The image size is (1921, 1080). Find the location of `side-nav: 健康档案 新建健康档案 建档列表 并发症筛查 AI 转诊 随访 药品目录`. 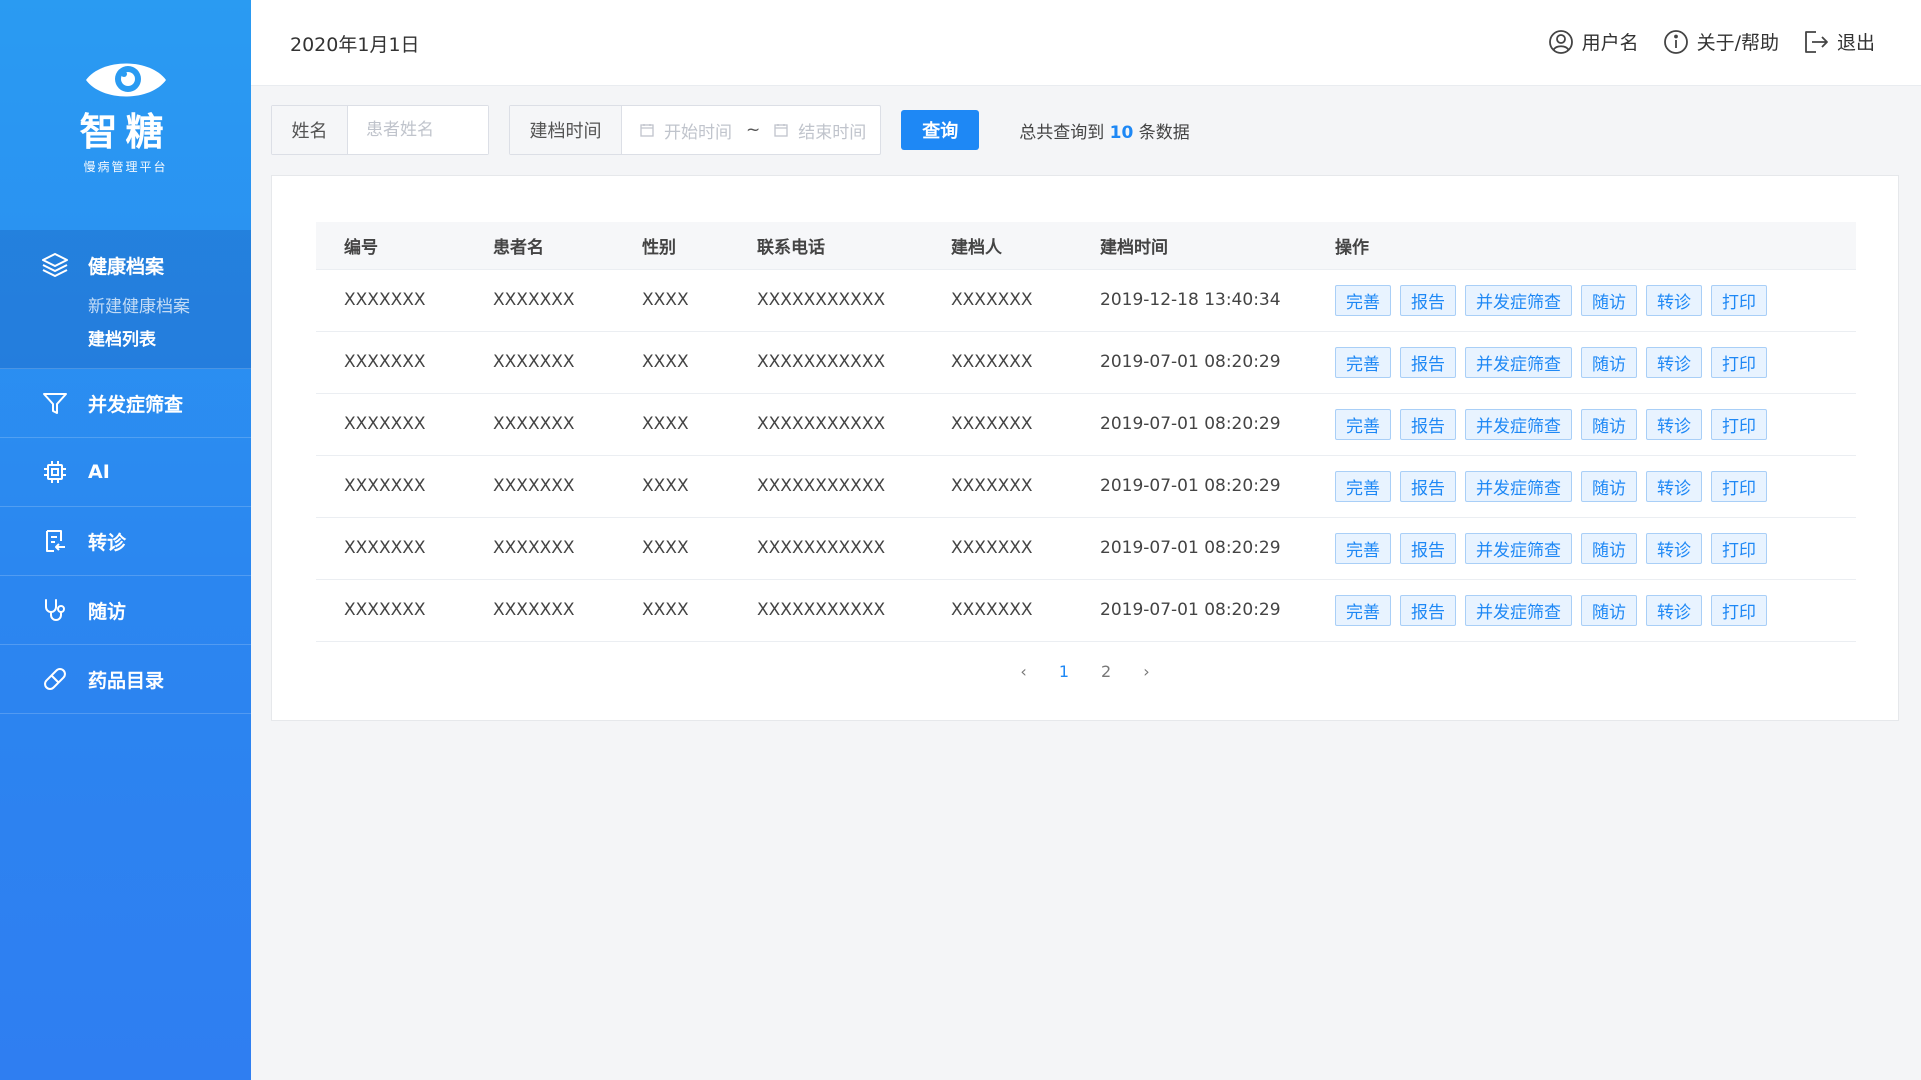

side-nav: 健康档案 新建健康档案 建档列表 并发症筛查 AI 转诊 随访 药品目录 is located at coordinates (125, 472).